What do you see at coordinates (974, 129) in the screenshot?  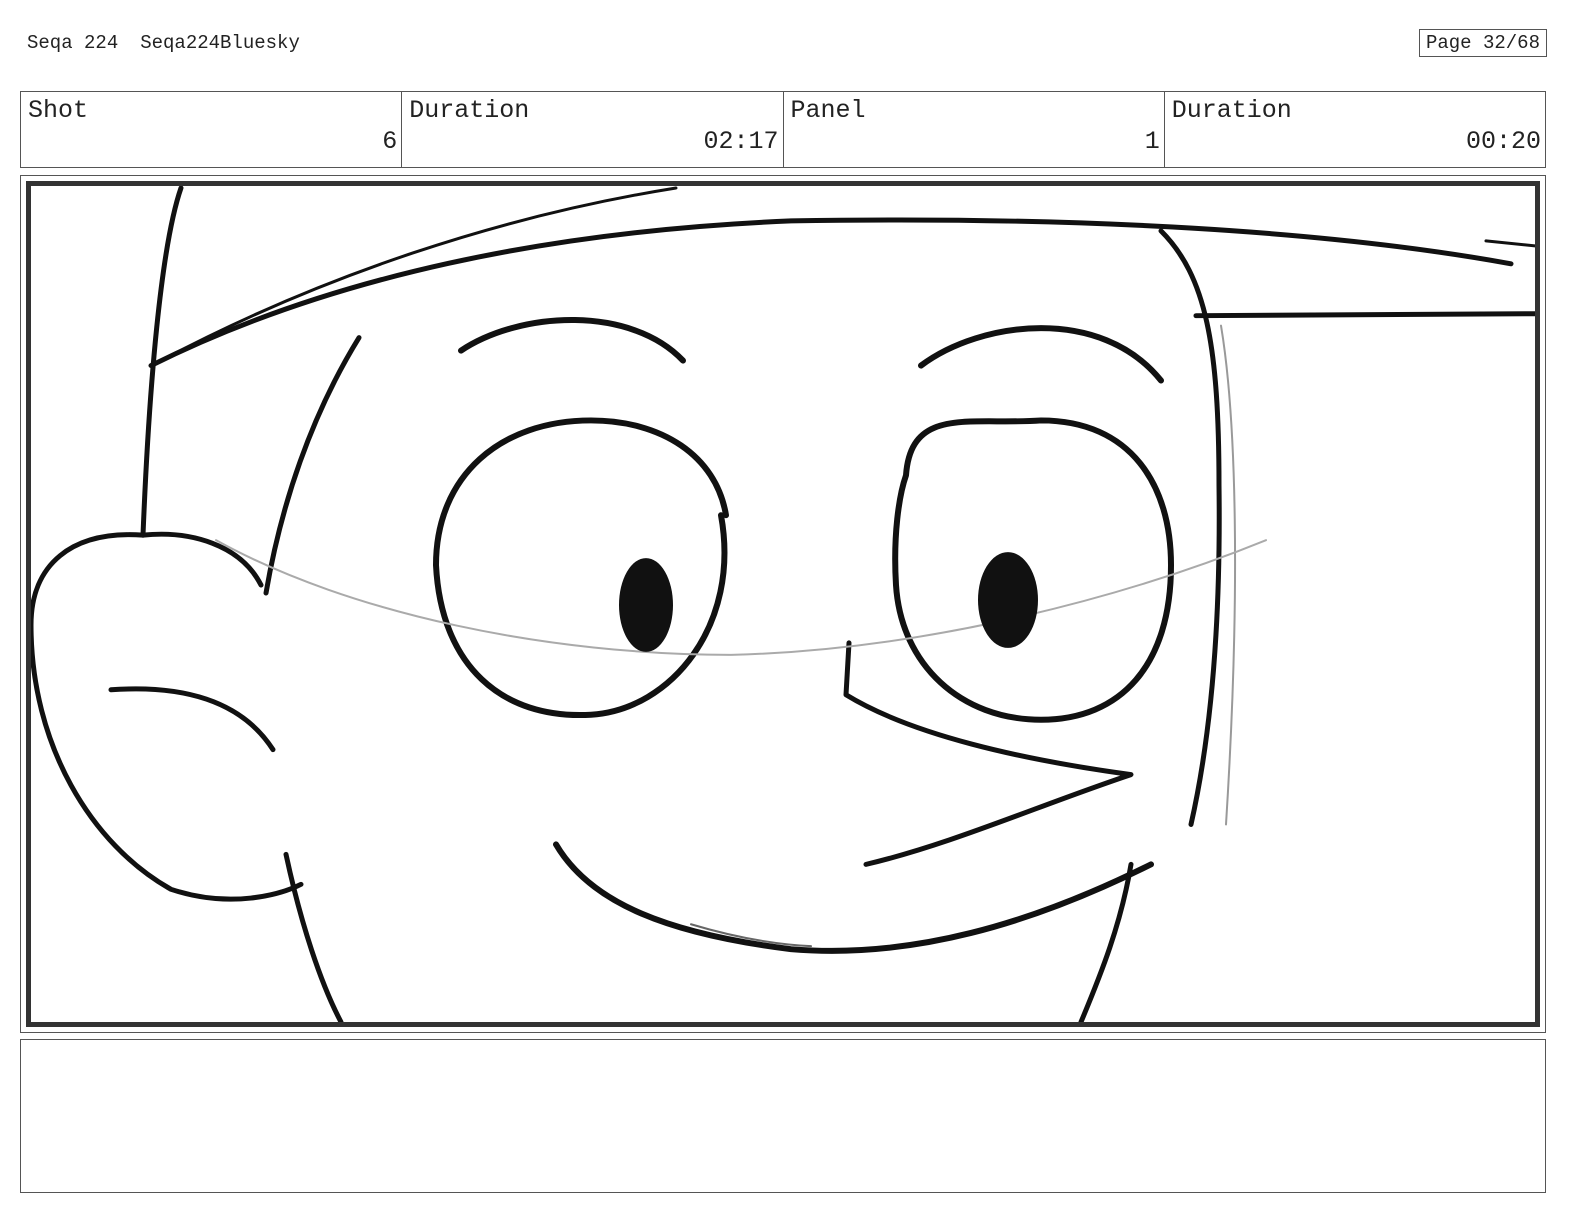 I see `panel-cell: Panel 1` at bounding box center [974, 129].